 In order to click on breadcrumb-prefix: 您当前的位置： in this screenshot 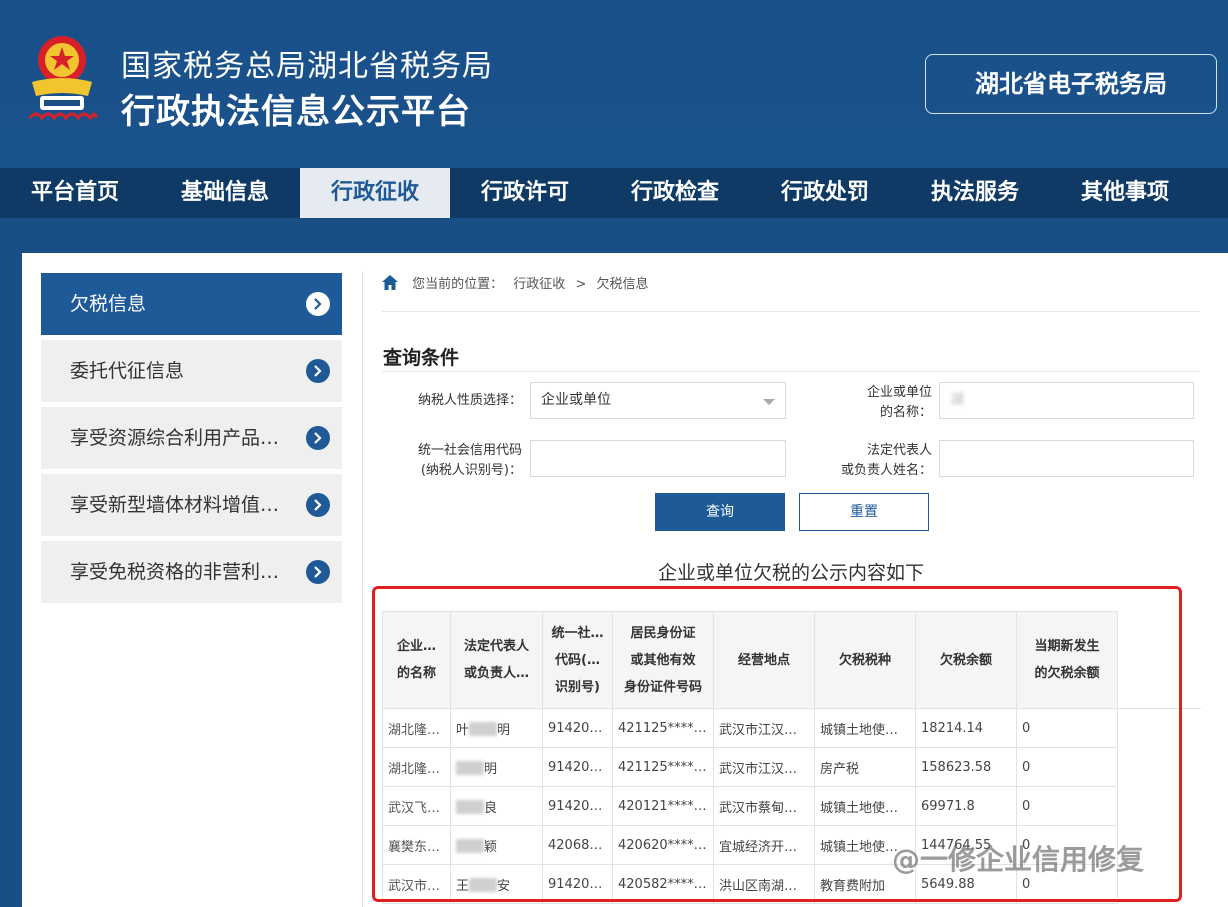, I will do `click(458, 284)`.